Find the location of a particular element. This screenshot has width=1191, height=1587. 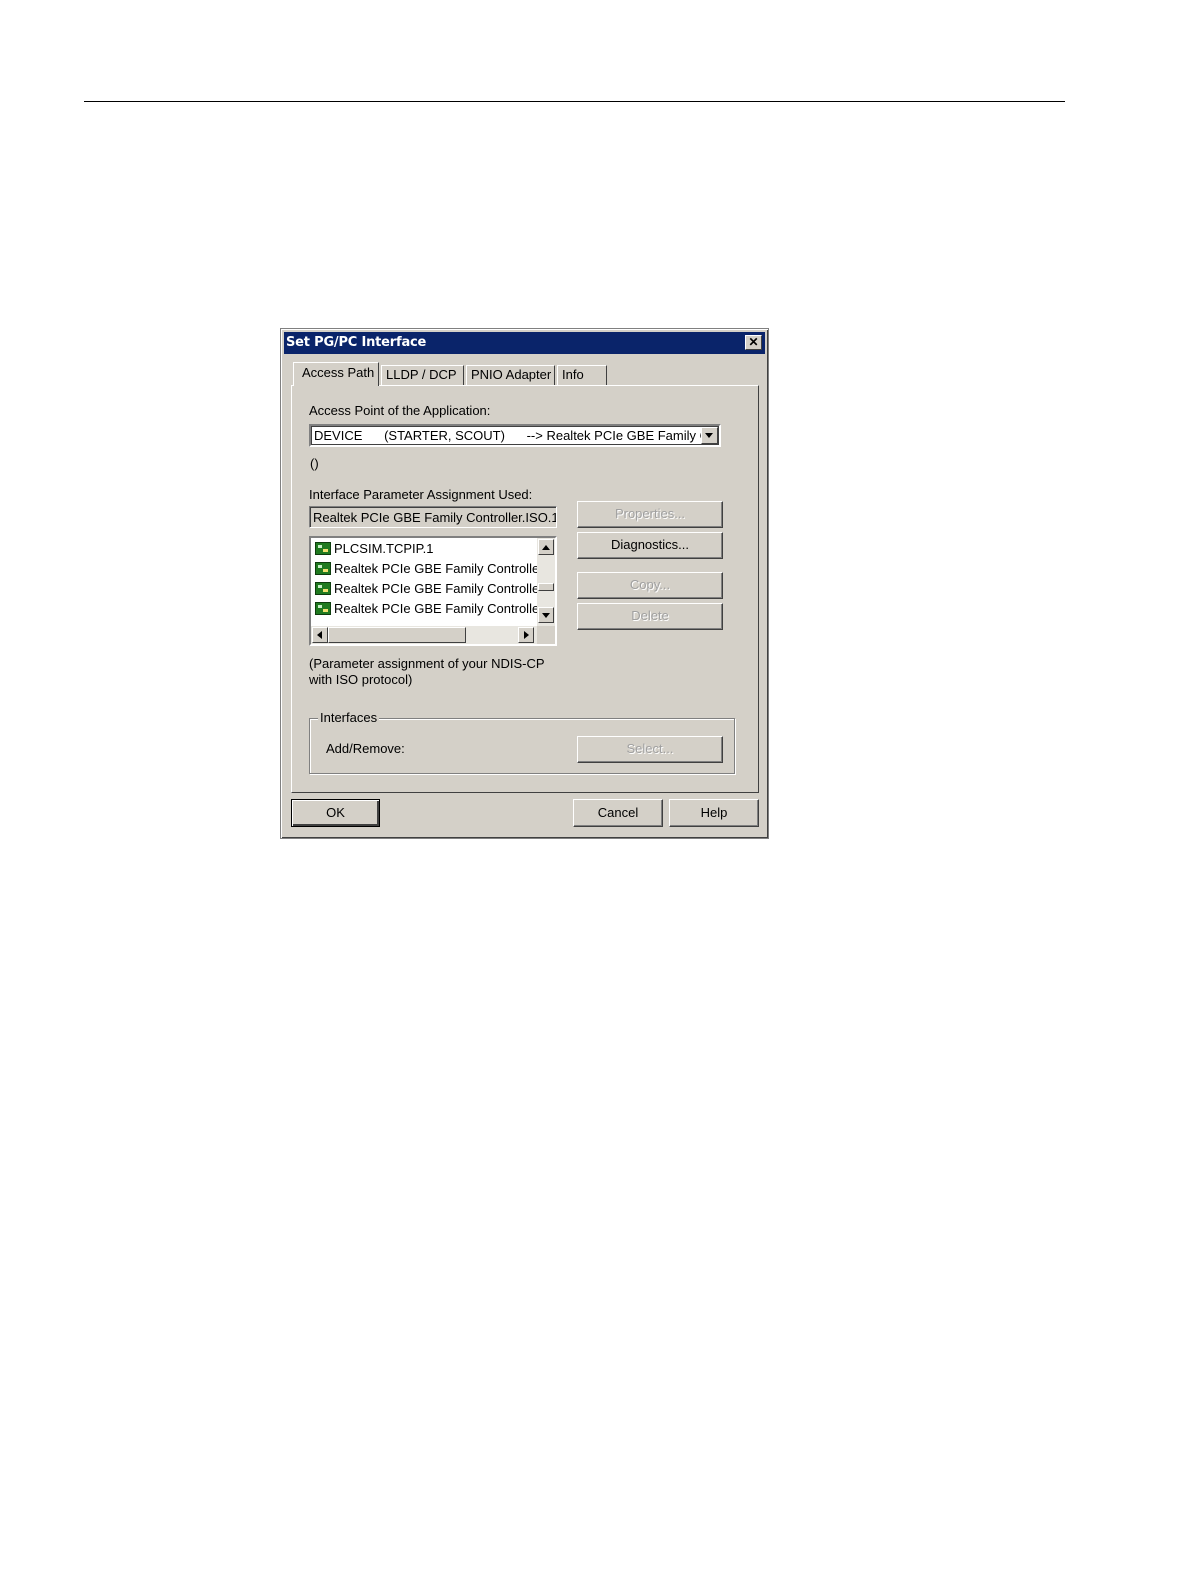

interface-param-value: Realtek PCIe GBE Family Controller.ISO.1 is located at coordinates (435, 517).